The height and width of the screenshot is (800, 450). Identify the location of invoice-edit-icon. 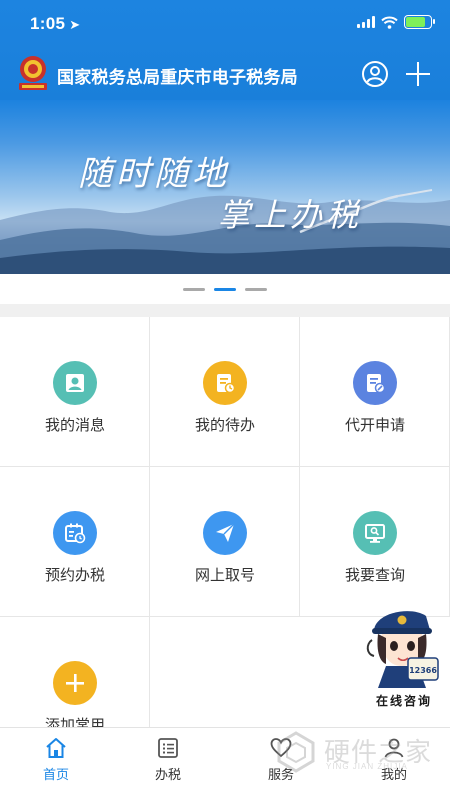
(376, 384).